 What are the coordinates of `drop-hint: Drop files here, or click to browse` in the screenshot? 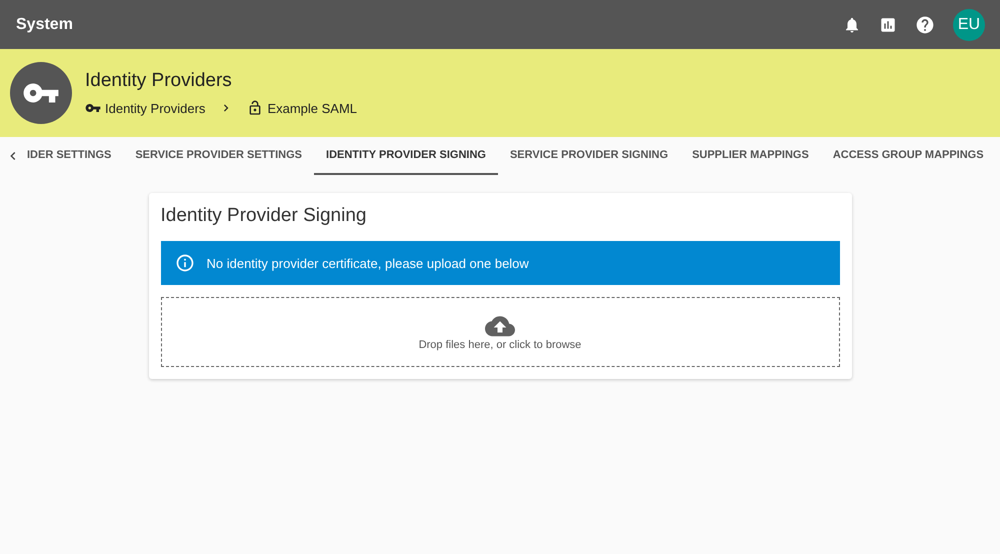 It's located at (500, 345).